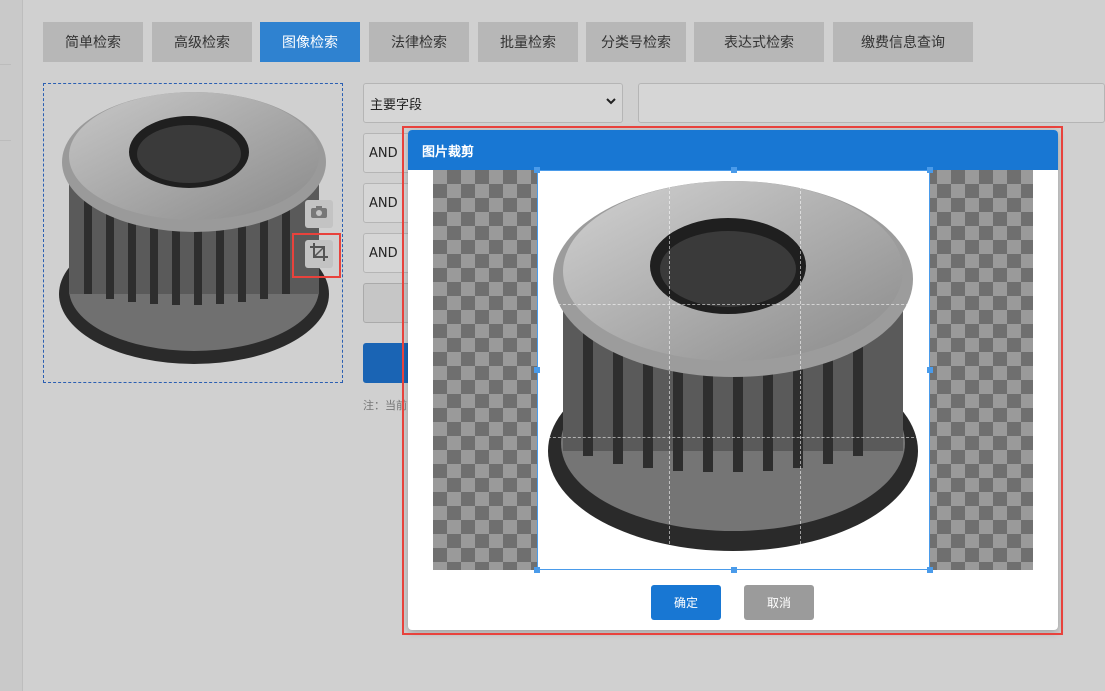 Image resolution: width=1105 pixels, height=691 pixels. I want to click on tab-legal-search: 法律检索, so click(419, 42).